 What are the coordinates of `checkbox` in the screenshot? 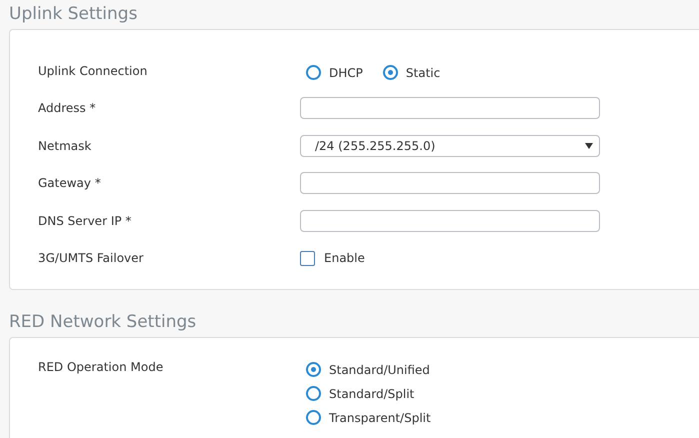 It's located at (307, 258).